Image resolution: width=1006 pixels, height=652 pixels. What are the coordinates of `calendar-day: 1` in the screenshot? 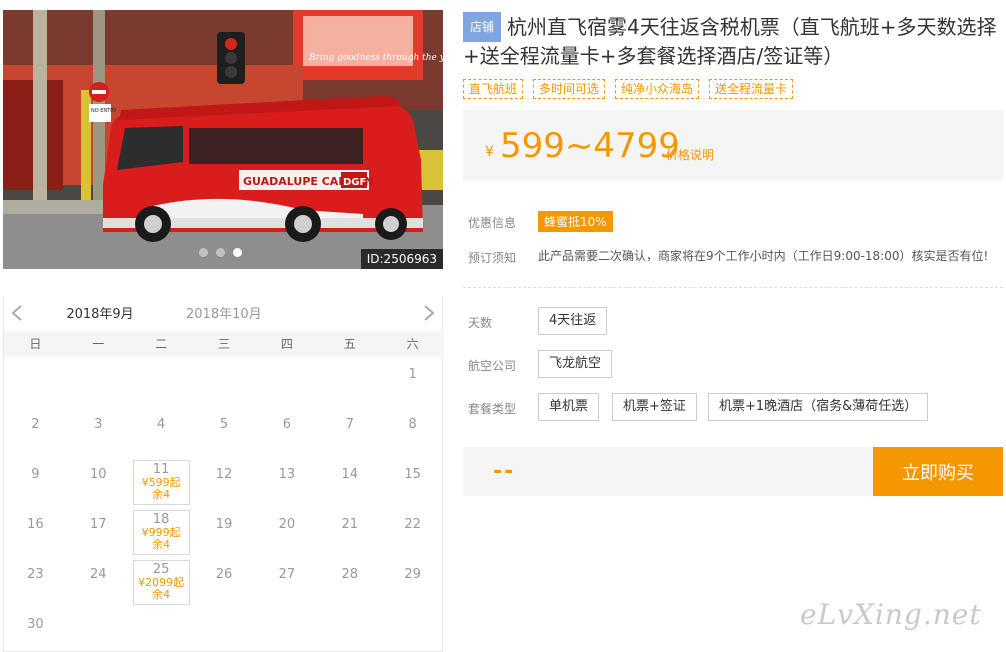 It's located at (412, 382).